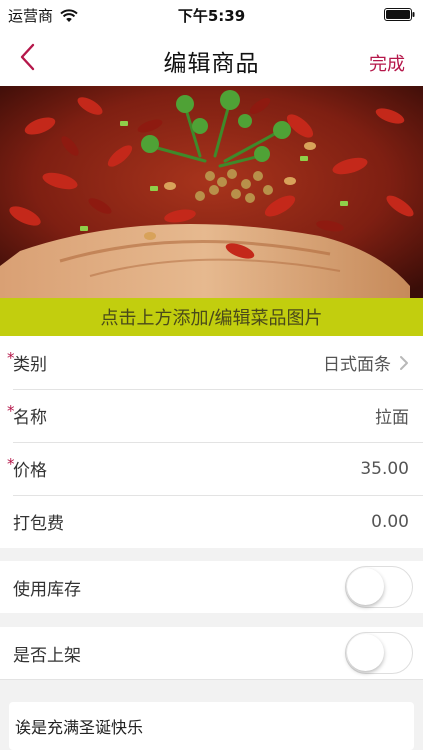 This screenshot has height=750, width=423. I want to click on name-row: * 名称 拉面, so click(215, 415).